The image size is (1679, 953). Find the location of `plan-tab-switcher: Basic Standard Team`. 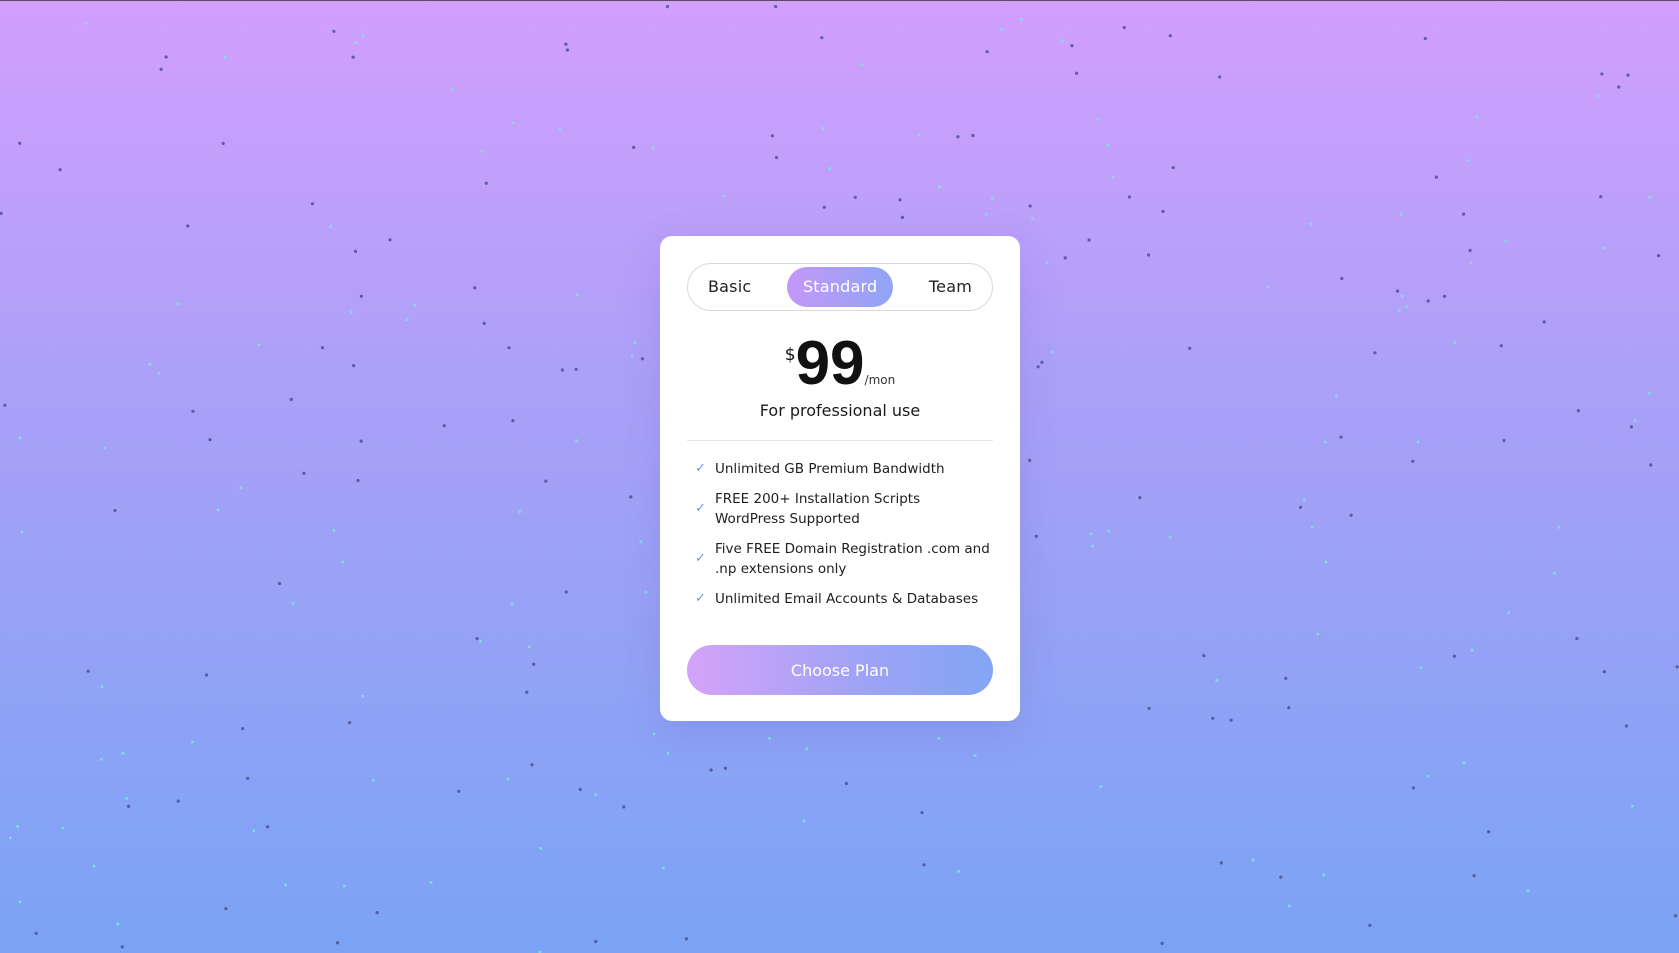

plan-tab-switcher: Basic Standard Team is located at coordinates (840, 287).